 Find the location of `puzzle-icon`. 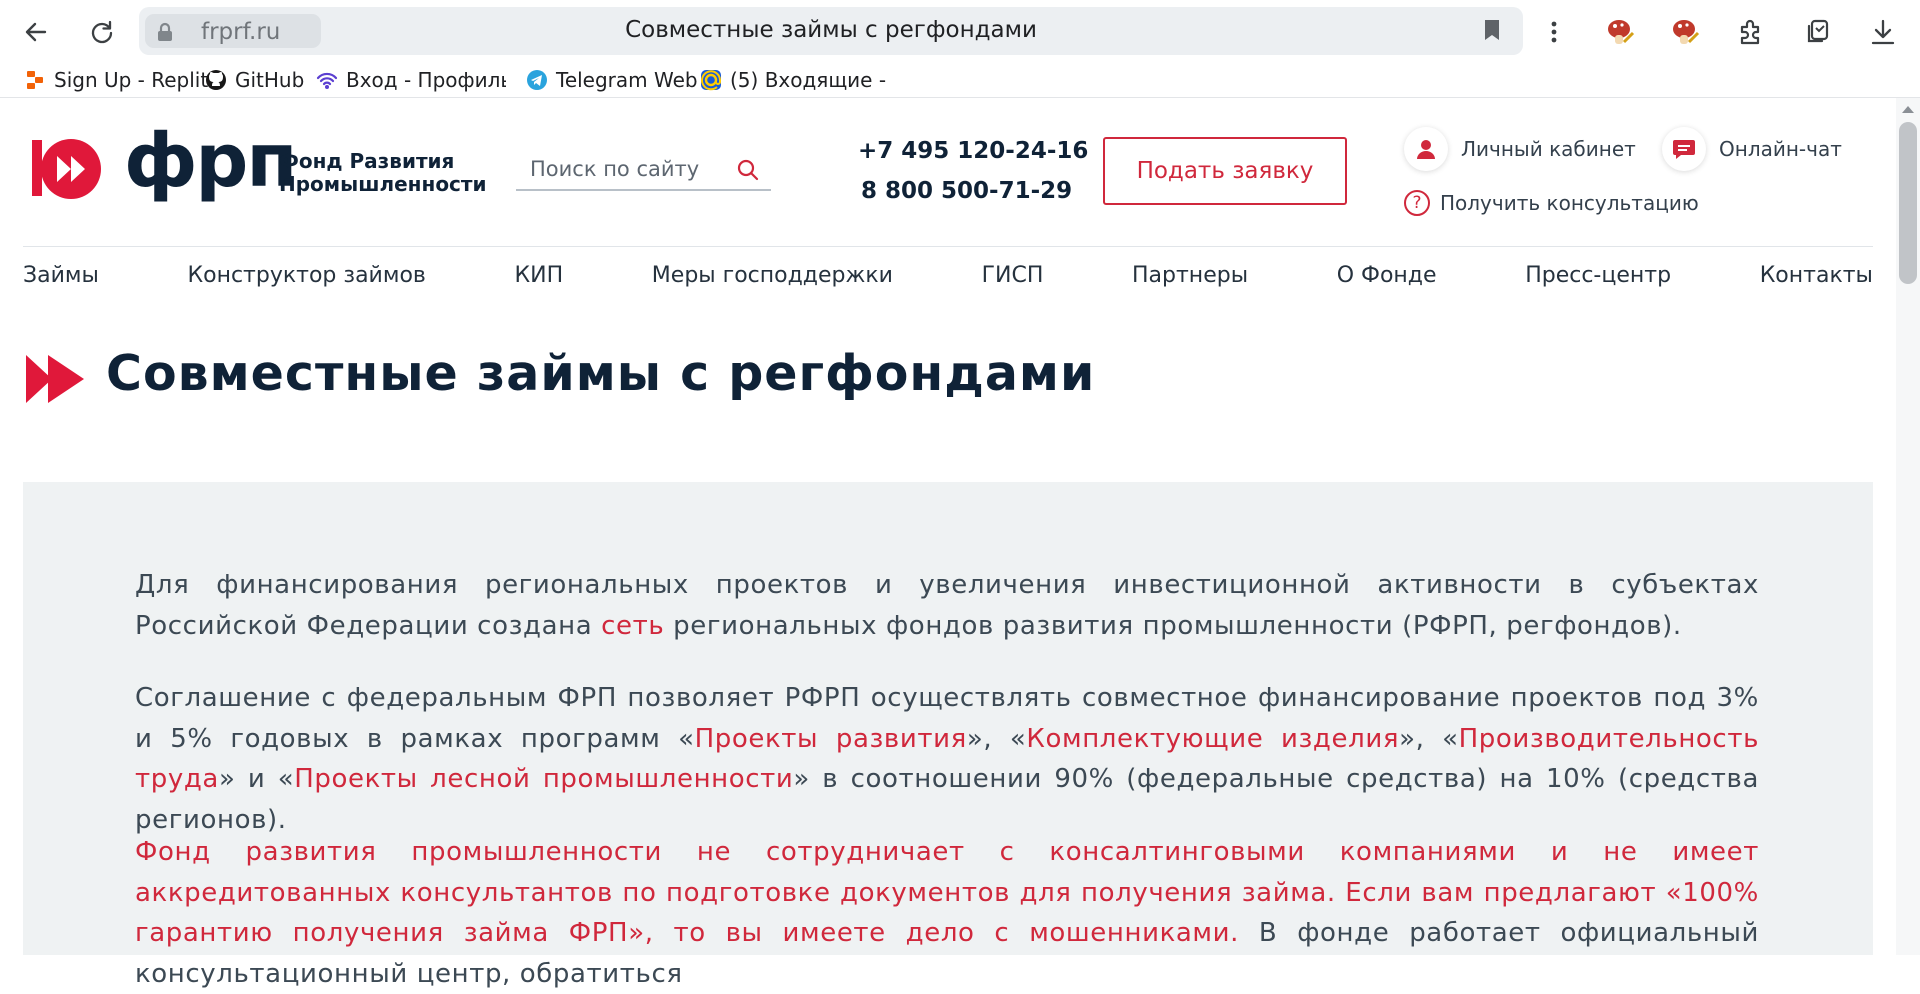

puzzle-icon is located at coordinates (1750, 32).